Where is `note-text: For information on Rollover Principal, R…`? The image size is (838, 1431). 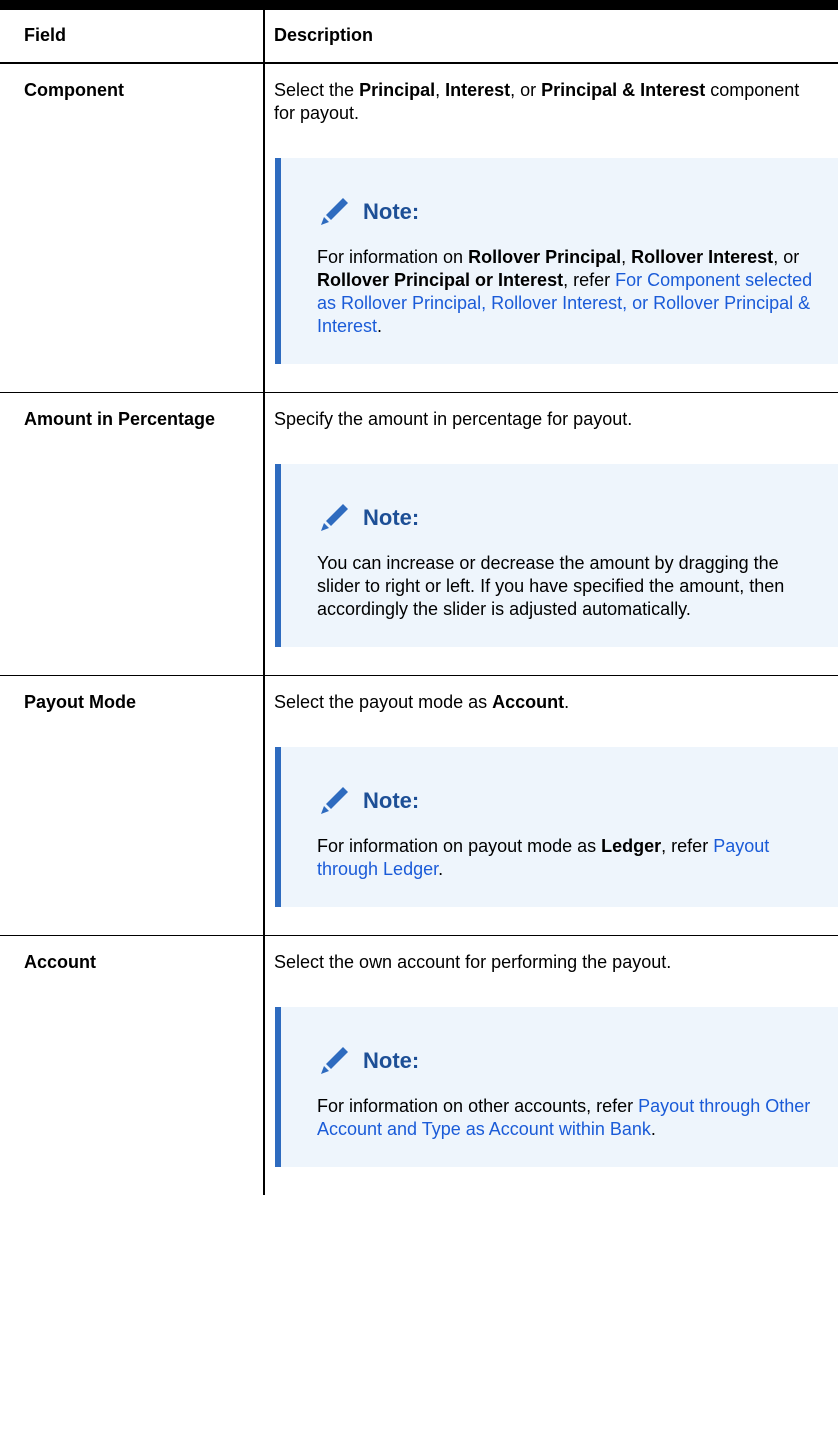 note-text: For information on Rollover Principal, R… is located at coordinates (565, 291).